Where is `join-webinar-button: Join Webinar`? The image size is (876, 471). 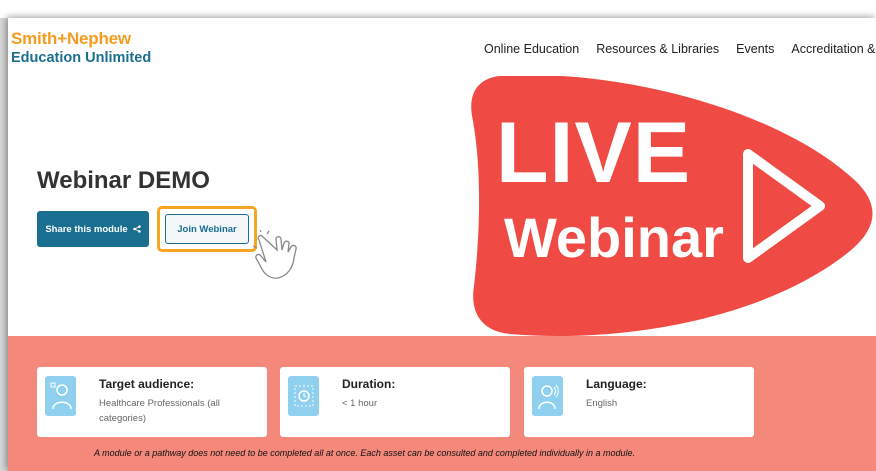 join-webinar-button: Join Webinar is located at coordinates (207, 229).